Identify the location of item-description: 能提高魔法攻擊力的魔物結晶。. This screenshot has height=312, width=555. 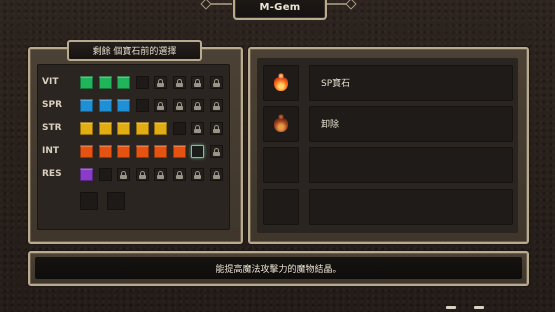
(278, 268).